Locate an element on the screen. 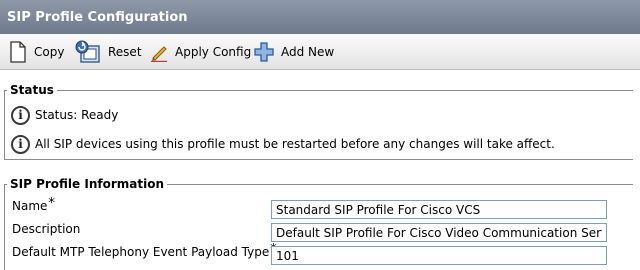 The width and height of the screenshot is (640, 270). page-title-bar: SIP Profile Configuration is located at coordinates (320, 17).